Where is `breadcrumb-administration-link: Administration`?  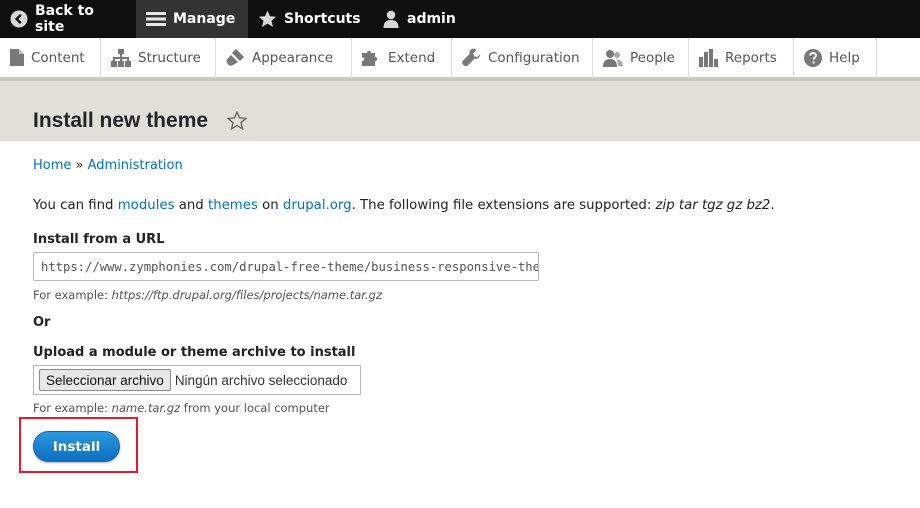 breadcrumb-administration-link: Administration is located at coordinates (135, 165).